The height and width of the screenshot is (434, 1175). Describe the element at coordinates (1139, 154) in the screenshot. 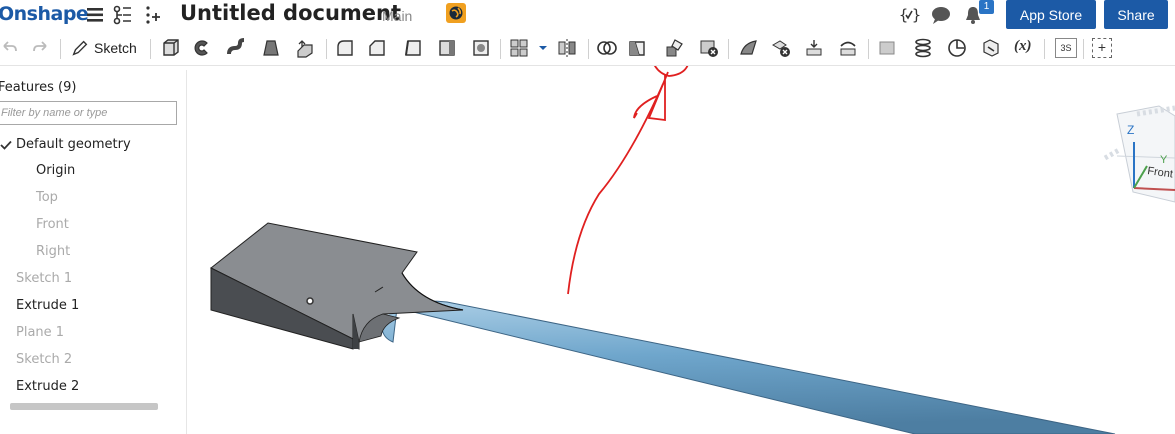

I see `view-cube: Z Y Front` at that location.